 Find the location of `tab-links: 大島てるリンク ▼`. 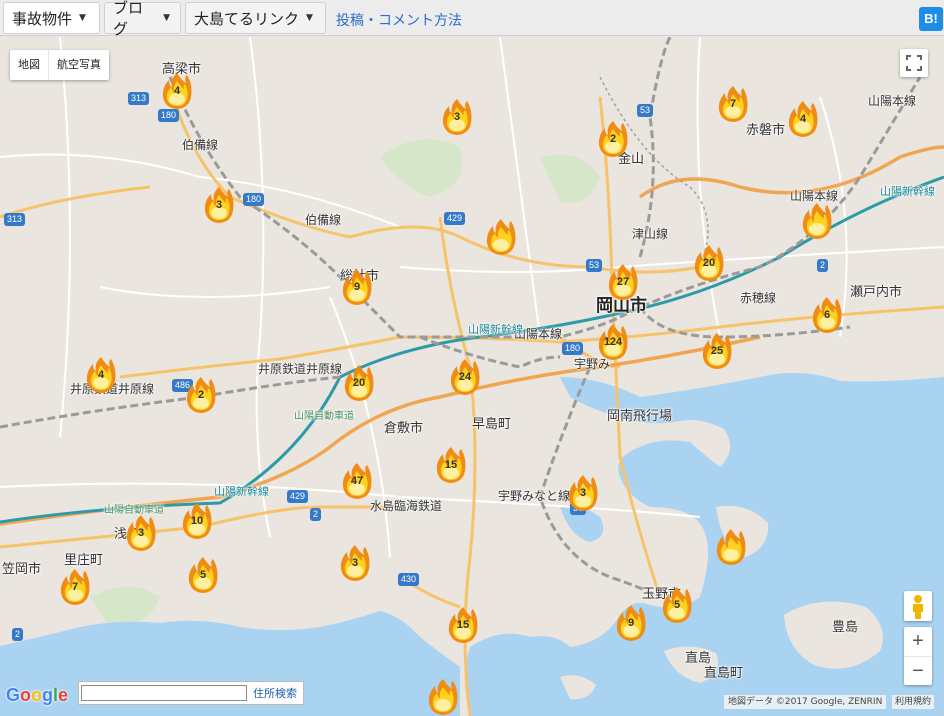

tab-links: 大島てるリンク ▼ is located at coordinates (255, 18).